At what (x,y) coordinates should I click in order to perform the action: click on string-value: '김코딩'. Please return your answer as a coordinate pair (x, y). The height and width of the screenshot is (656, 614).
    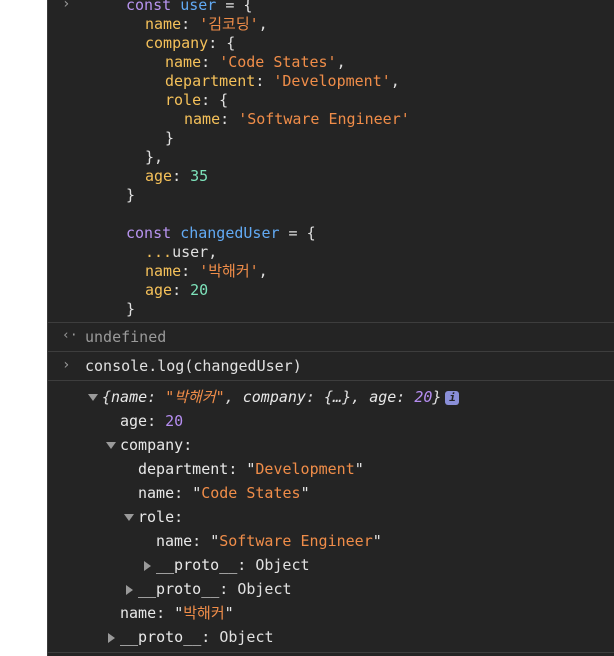
    Looking at the image, I should click on (229, 24).